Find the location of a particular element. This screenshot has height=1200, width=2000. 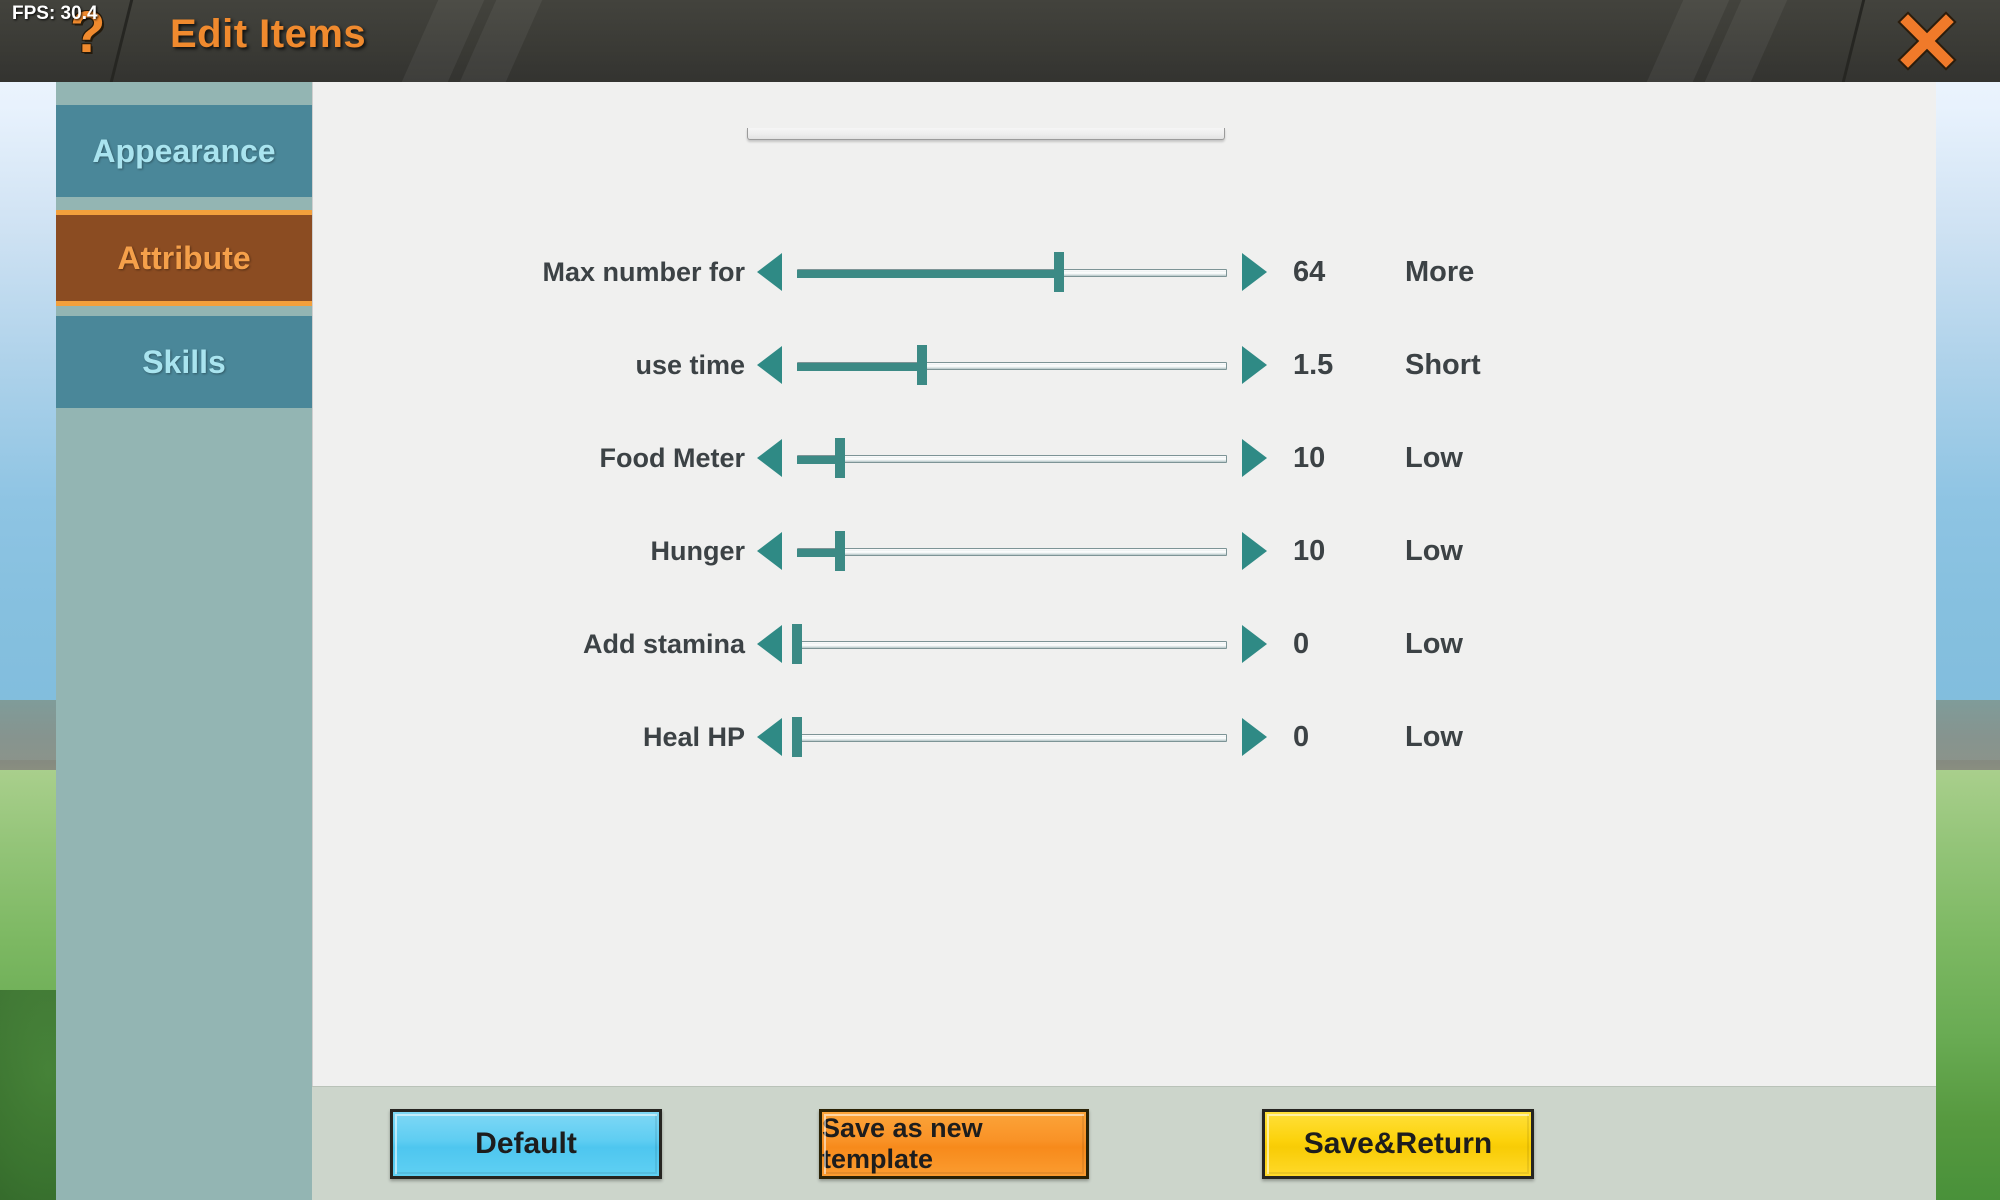

attribute-row: Heal HP 0 Low is located at coordinates (1125, 737).